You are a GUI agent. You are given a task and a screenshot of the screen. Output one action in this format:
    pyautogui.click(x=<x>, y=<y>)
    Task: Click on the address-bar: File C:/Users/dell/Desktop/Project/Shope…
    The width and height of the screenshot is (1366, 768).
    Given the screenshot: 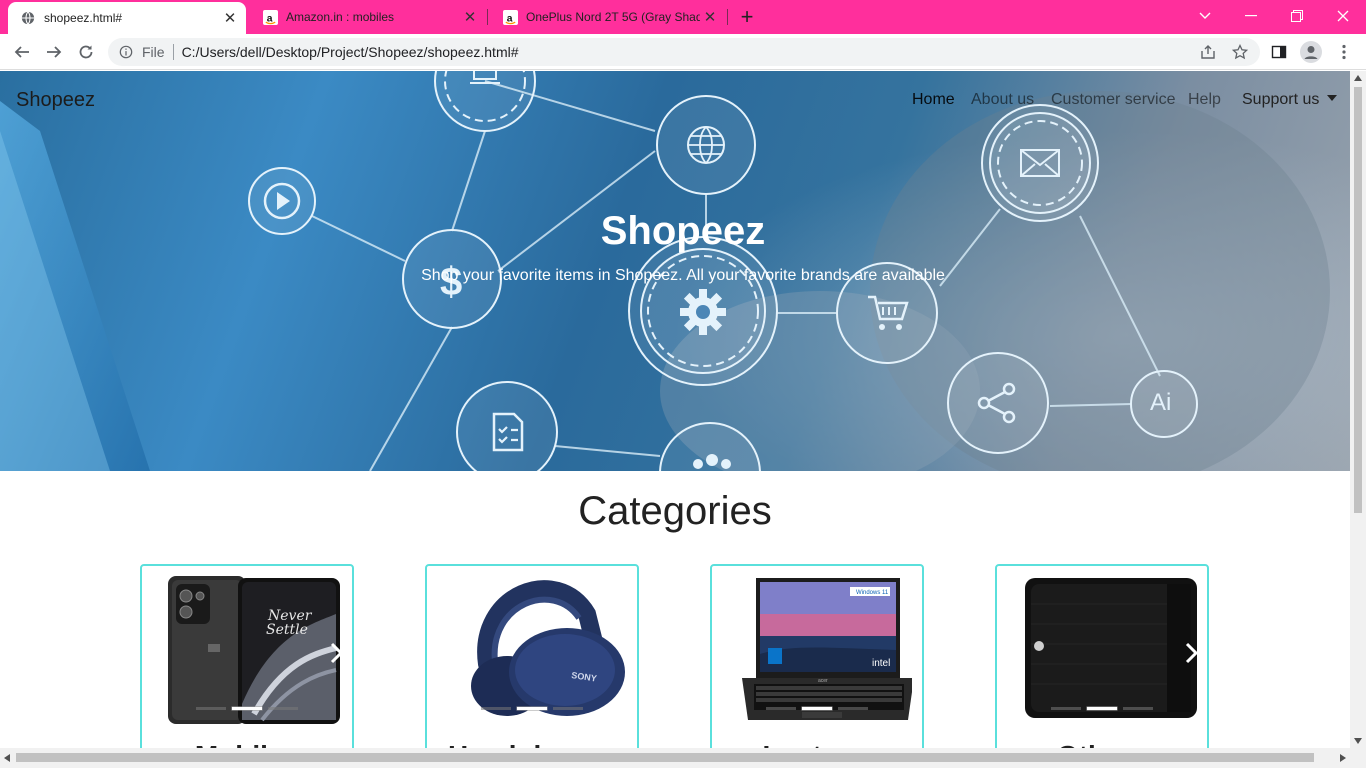 What is the action you would take?
    pyautogui.click(x=684, y=52)
    